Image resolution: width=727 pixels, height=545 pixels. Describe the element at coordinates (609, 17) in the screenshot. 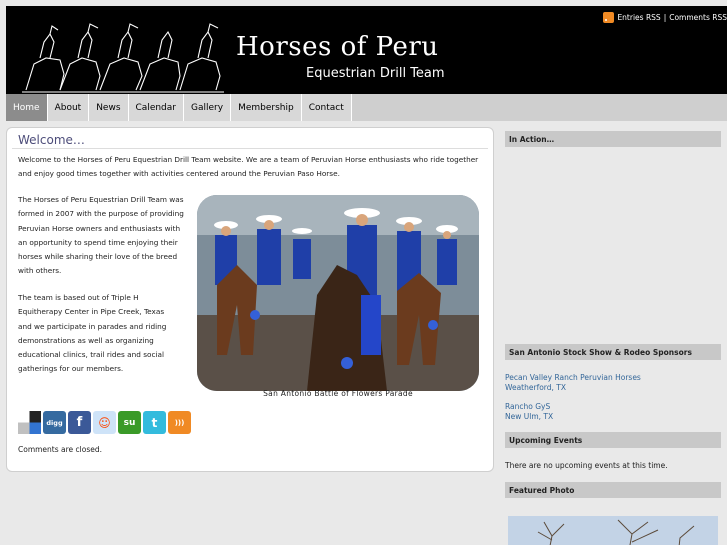

I see `rss-icon` at that location.